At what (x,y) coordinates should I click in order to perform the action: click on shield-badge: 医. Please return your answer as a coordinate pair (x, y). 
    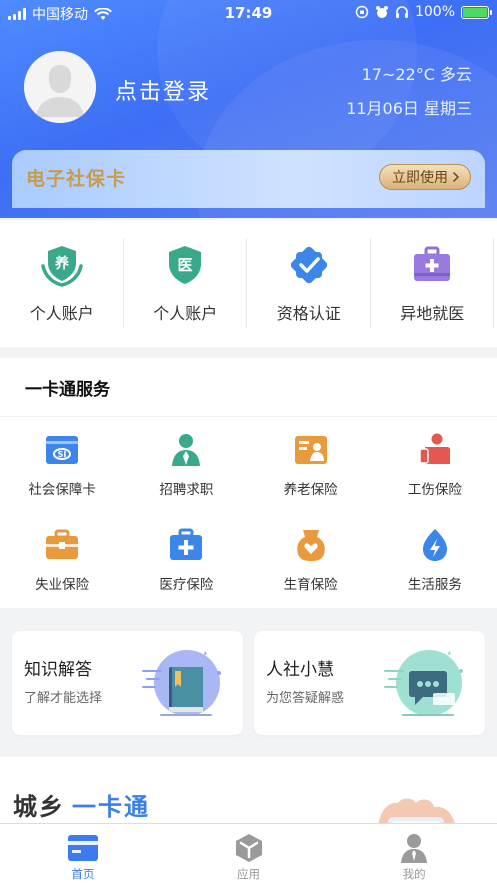
    Looking at the image, I should click on (185, 265).